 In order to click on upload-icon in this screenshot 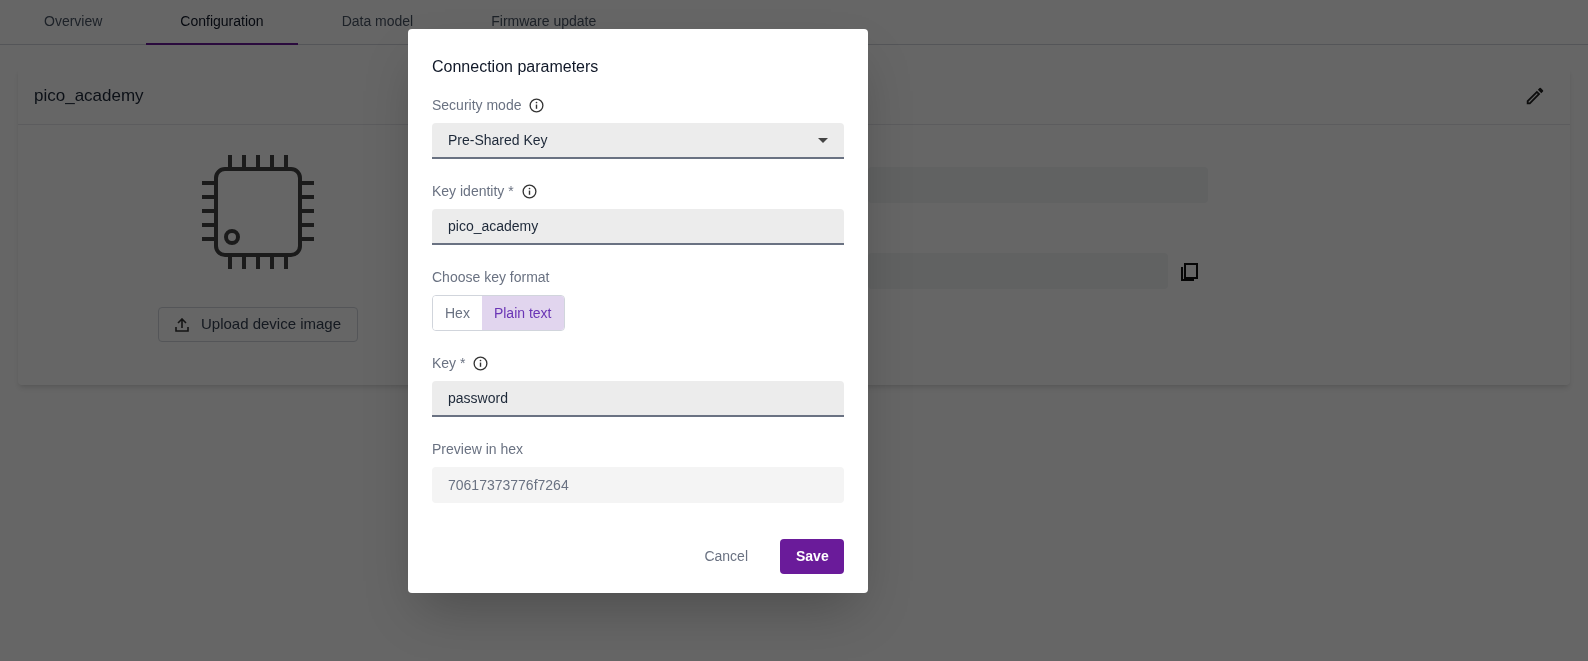, I will do `click(181, 324)`.